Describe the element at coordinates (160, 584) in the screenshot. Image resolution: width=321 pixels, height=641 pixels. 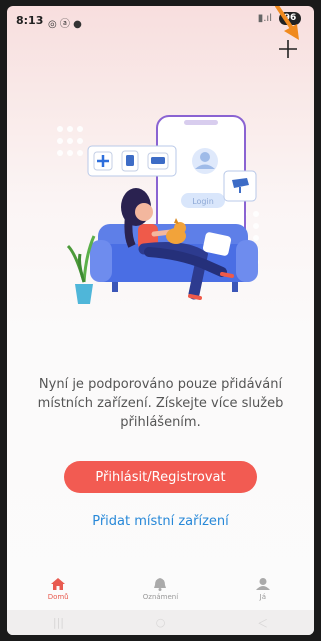
I see `bell-icon` at that location.